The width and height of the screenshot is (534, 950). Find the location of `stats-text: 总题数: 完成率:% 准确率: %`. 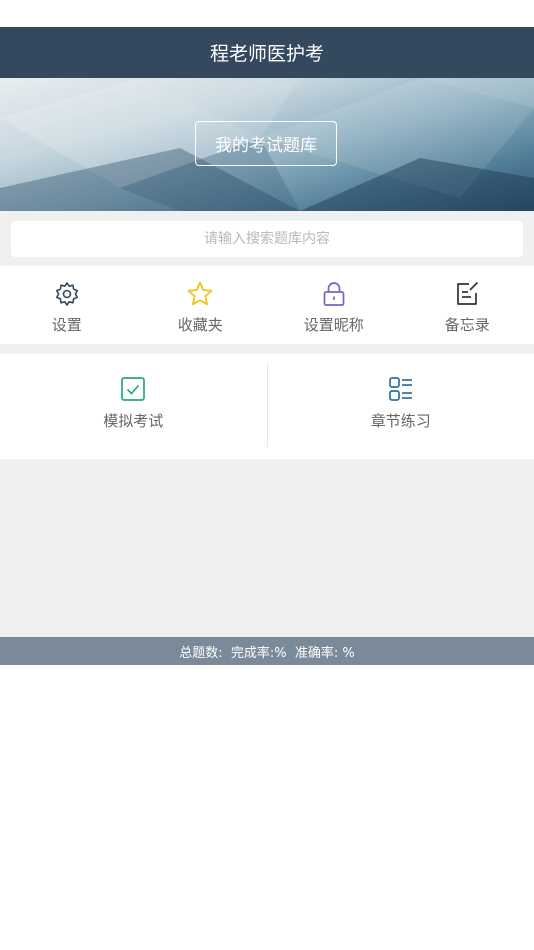

stats-text: 总题数: 完成率:% 准确率: % is located at coordinates (267, 653).